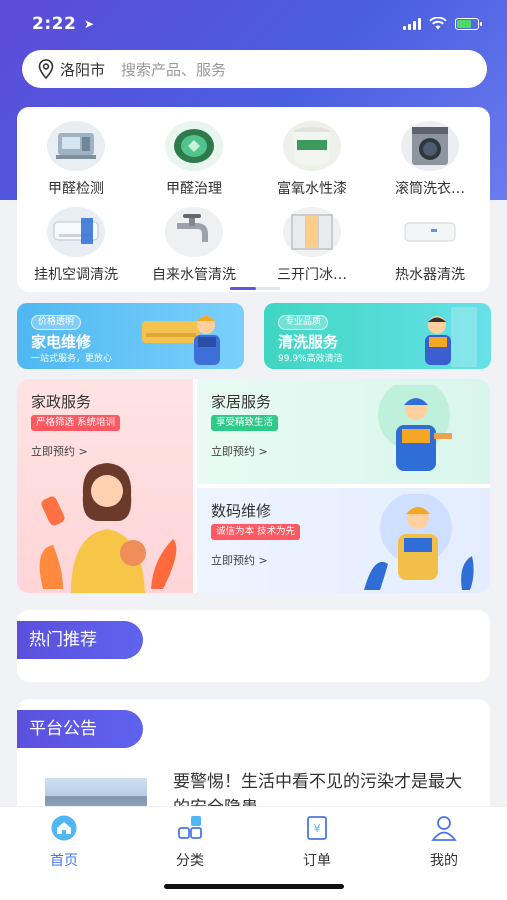  Describe the element at coordinates (419, 542) in the screenshot. I see `technician-illustration` at that location.